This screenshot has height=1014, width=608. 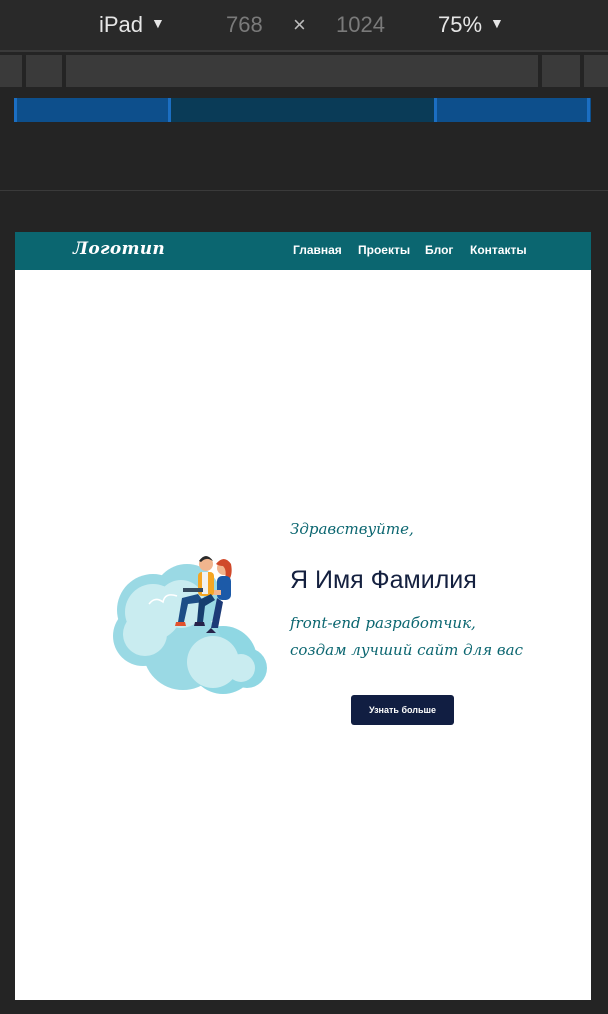 I want to click on device-toolbar: iPad ▼ 768 × 1024 75% ▼, so click(x=304, y=25).